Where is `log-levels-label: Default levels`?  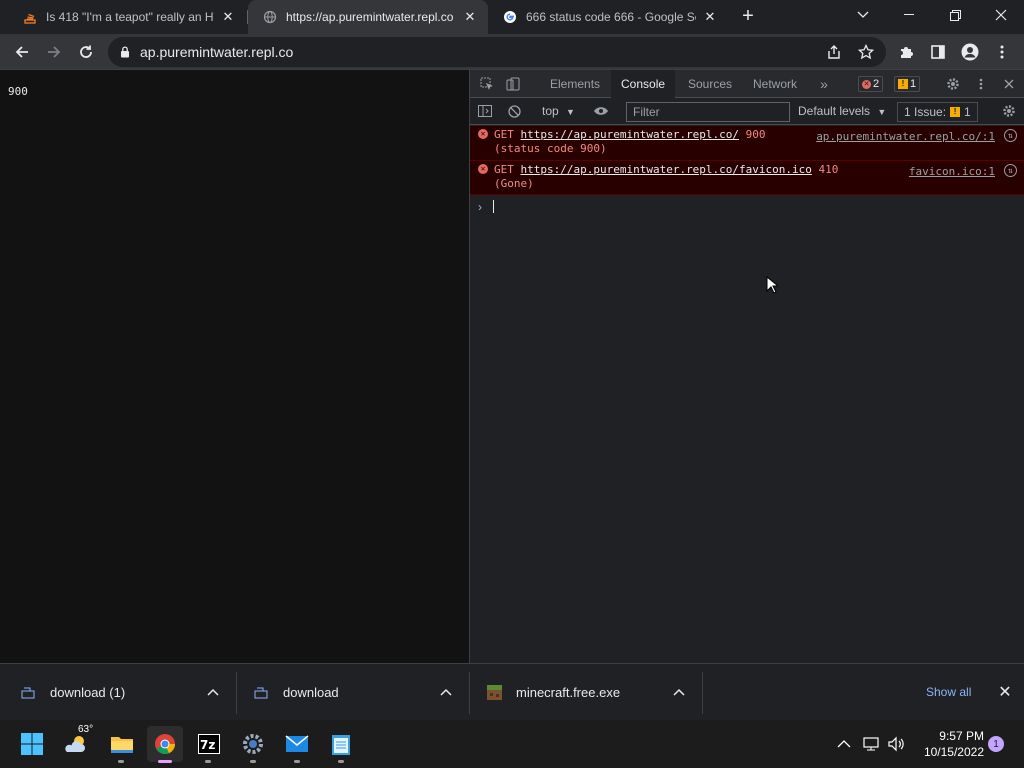 log-levels-label: Default levels is located at coordinates (834, 111).